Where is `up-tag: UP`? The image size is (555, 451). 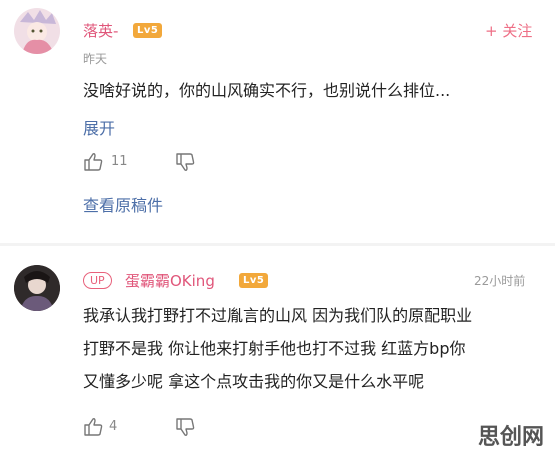 up-tag: UP is located at coordinates (97, 280).